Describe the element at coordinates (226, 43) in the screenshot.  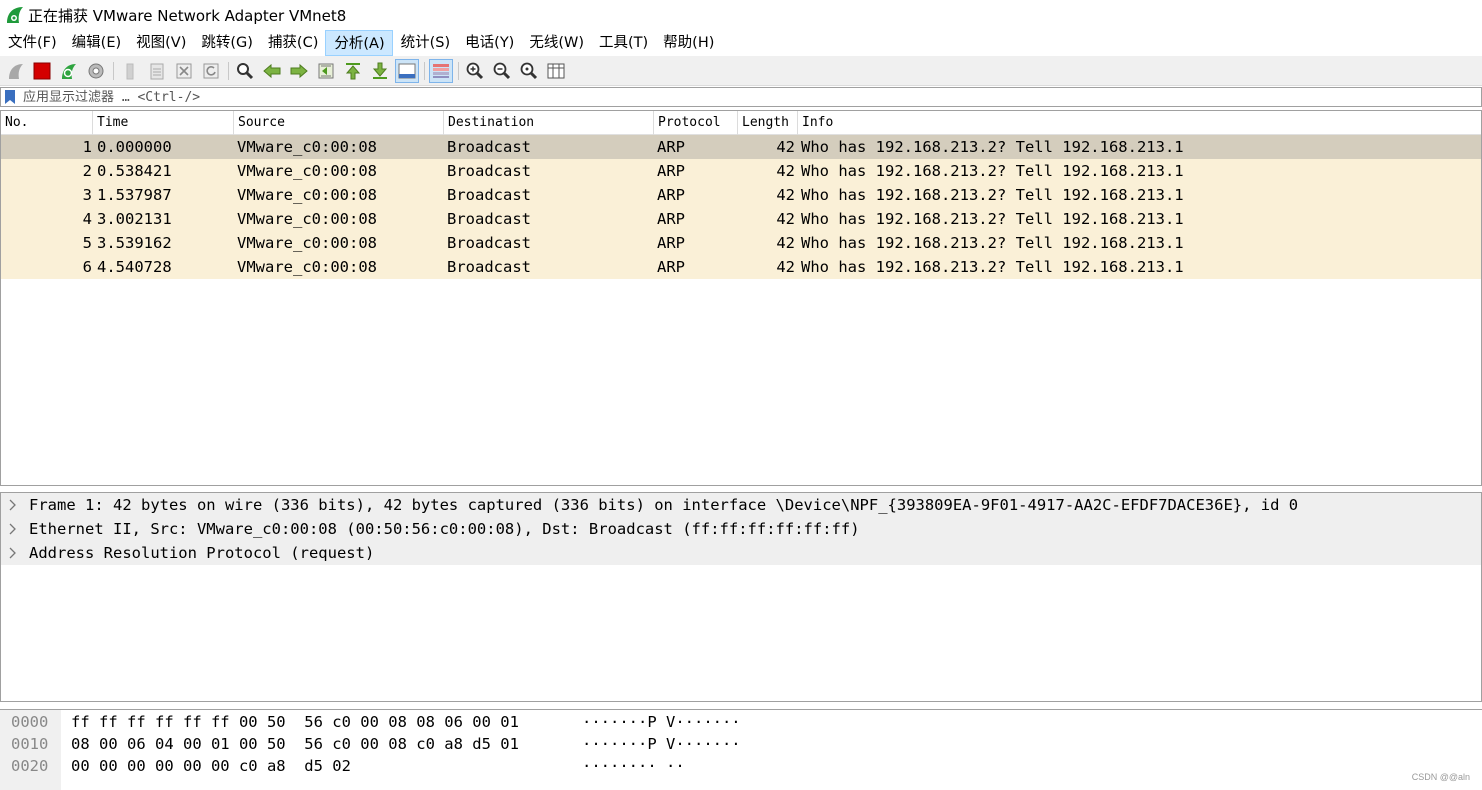
I see `menu-go: 跳转(G)` at that location.